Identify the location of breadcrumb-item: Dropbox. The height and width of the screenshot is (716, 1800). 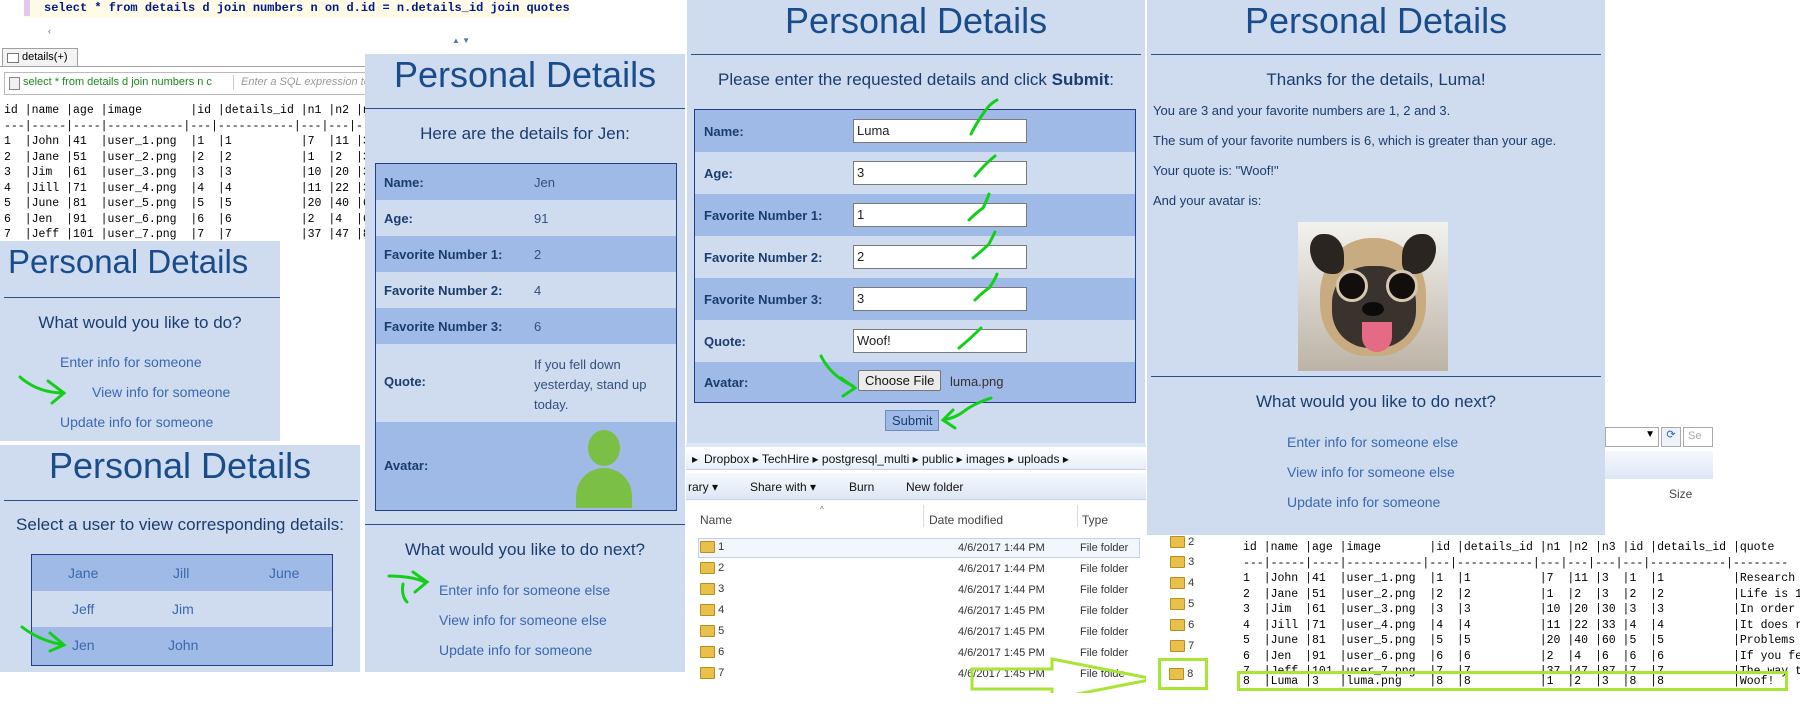
(726, 459).